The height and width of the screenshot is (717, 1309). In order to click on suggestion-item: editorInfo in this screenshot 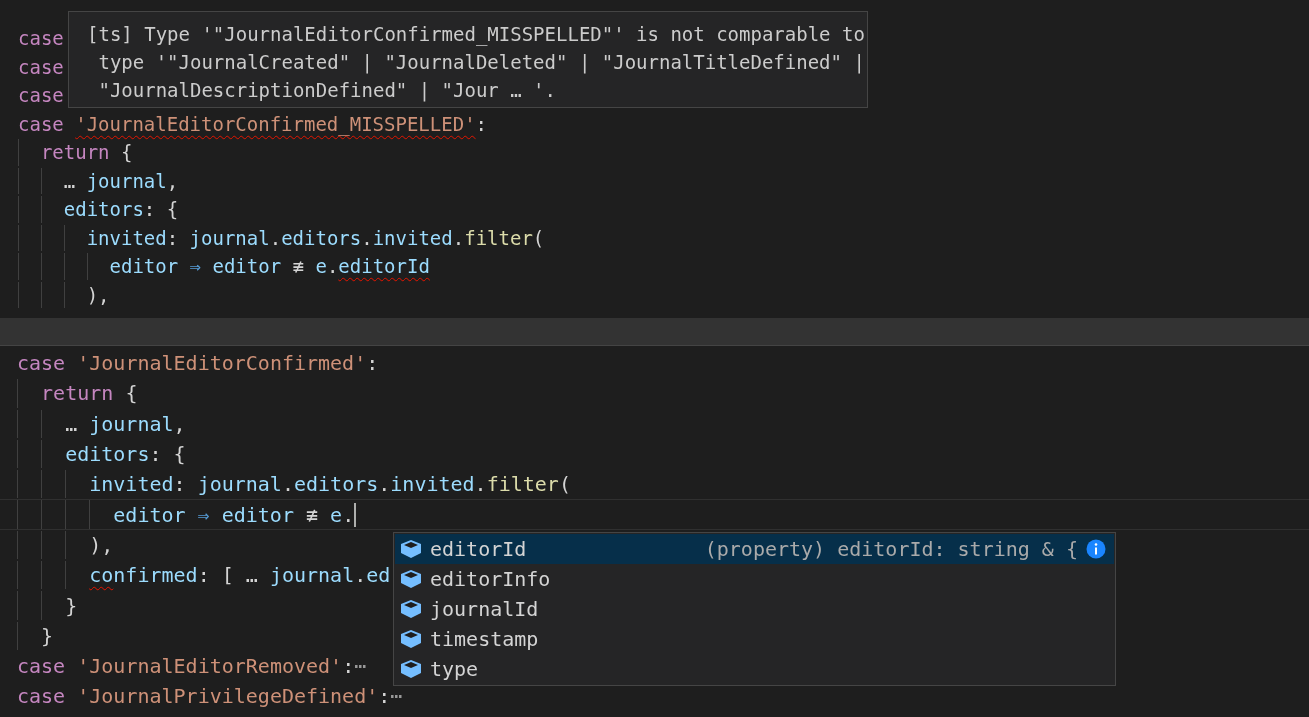, I will do `click(768, 579)`.